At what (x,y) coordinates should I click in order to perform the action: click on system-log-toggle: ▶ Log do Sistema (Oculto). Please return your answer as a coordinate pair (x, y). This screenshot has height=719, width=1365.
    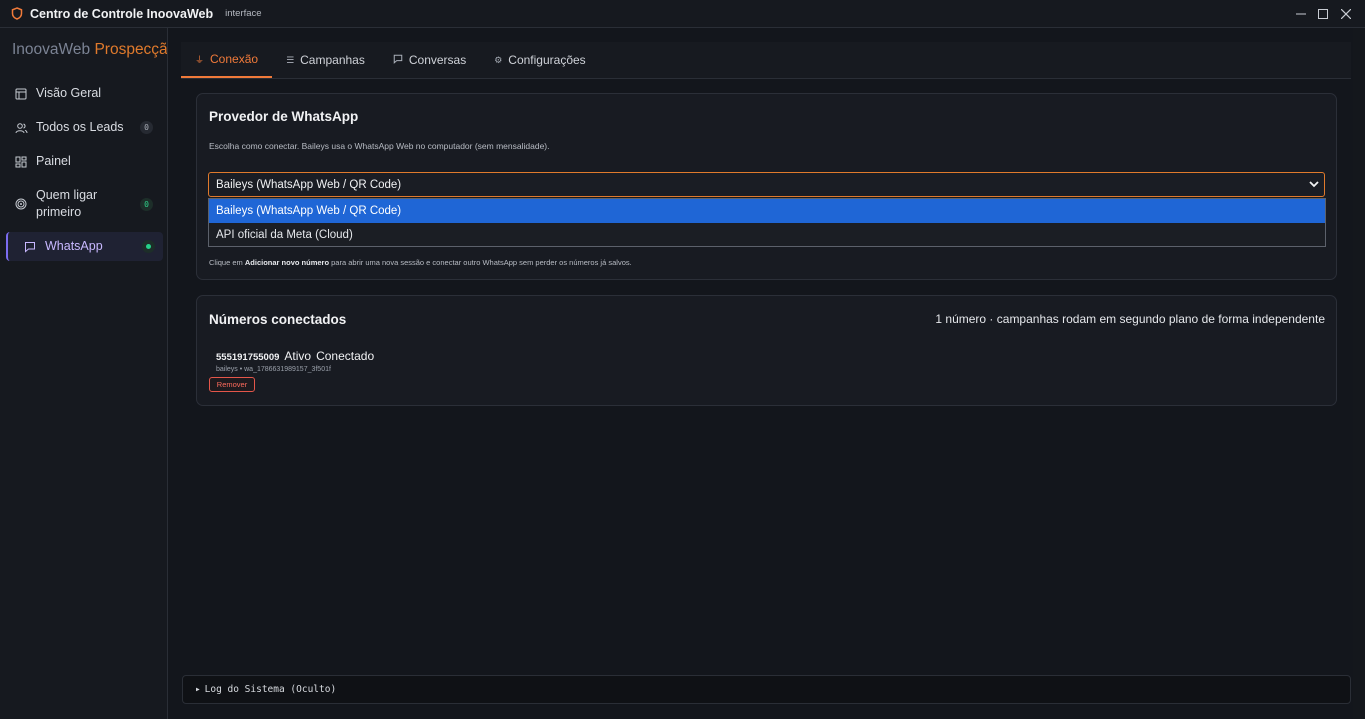
    Looking at the image, I should click on (766, 689).